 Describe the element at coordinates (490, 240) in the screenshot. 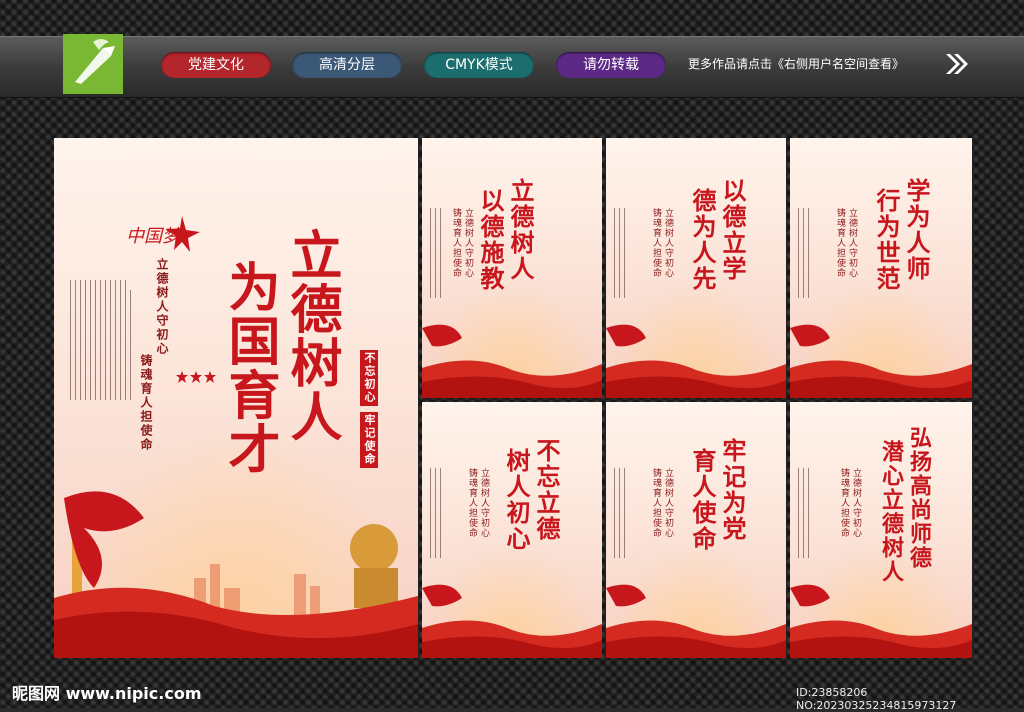

I see `poster-1-line2: 以德施教` at that location.